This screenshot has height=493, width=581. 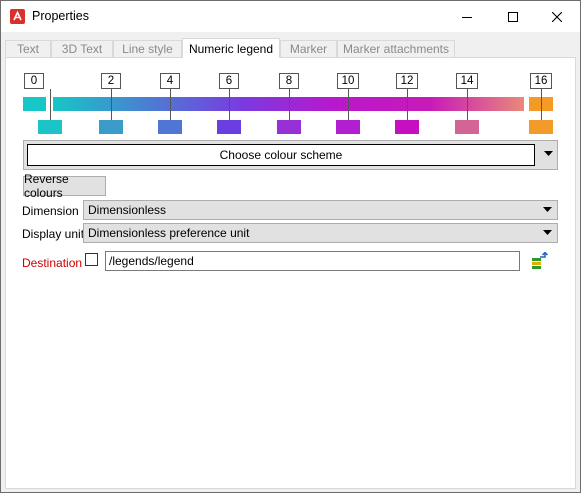 What do you see at coordinates (34, 104) in the screenshot?
I see `gradient-bar-start` at bounding box center [34, 104].